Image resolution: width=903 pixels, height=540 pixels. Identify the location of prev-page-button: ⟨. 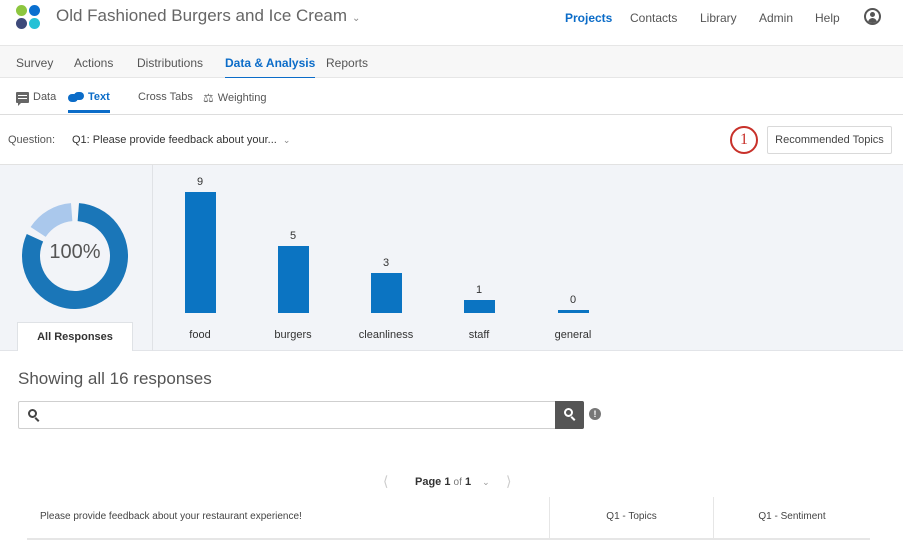
(385, 481).